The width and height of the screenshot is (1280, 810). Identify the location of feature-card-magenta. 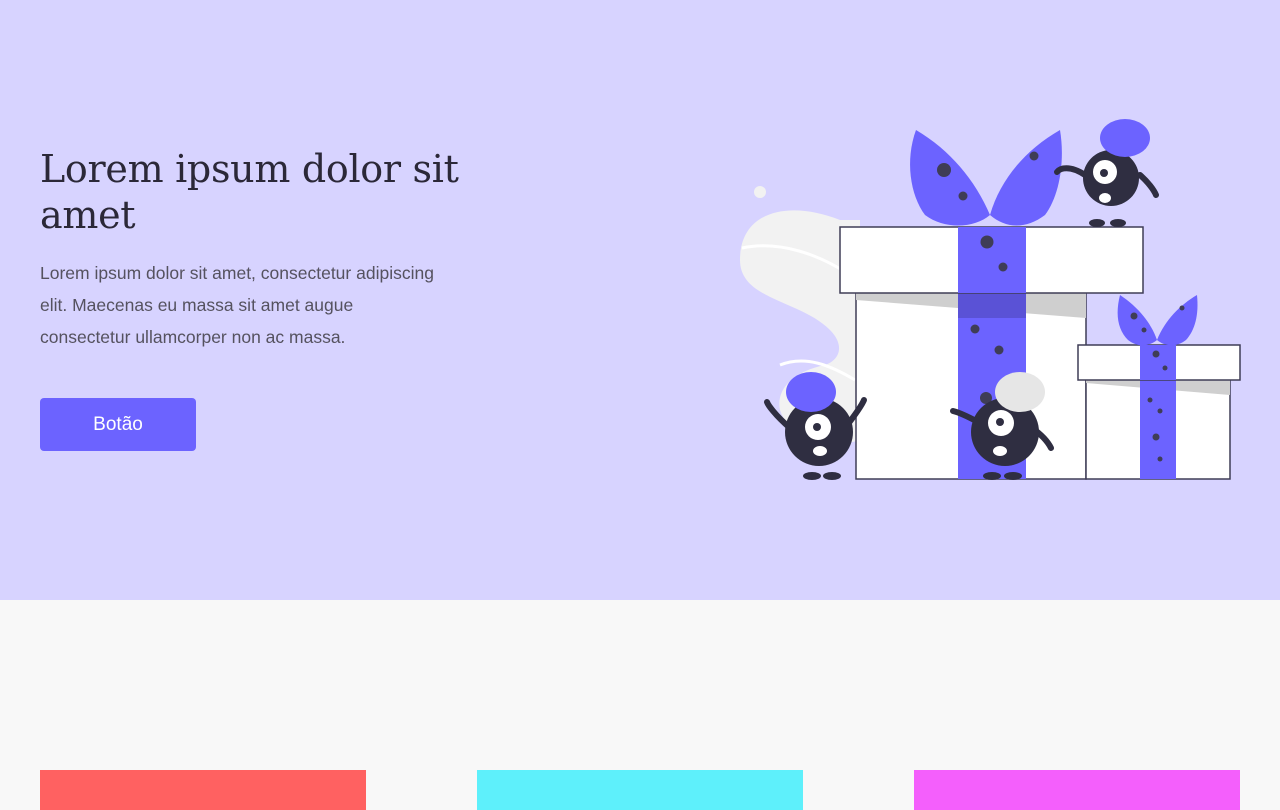
(1077, 790).